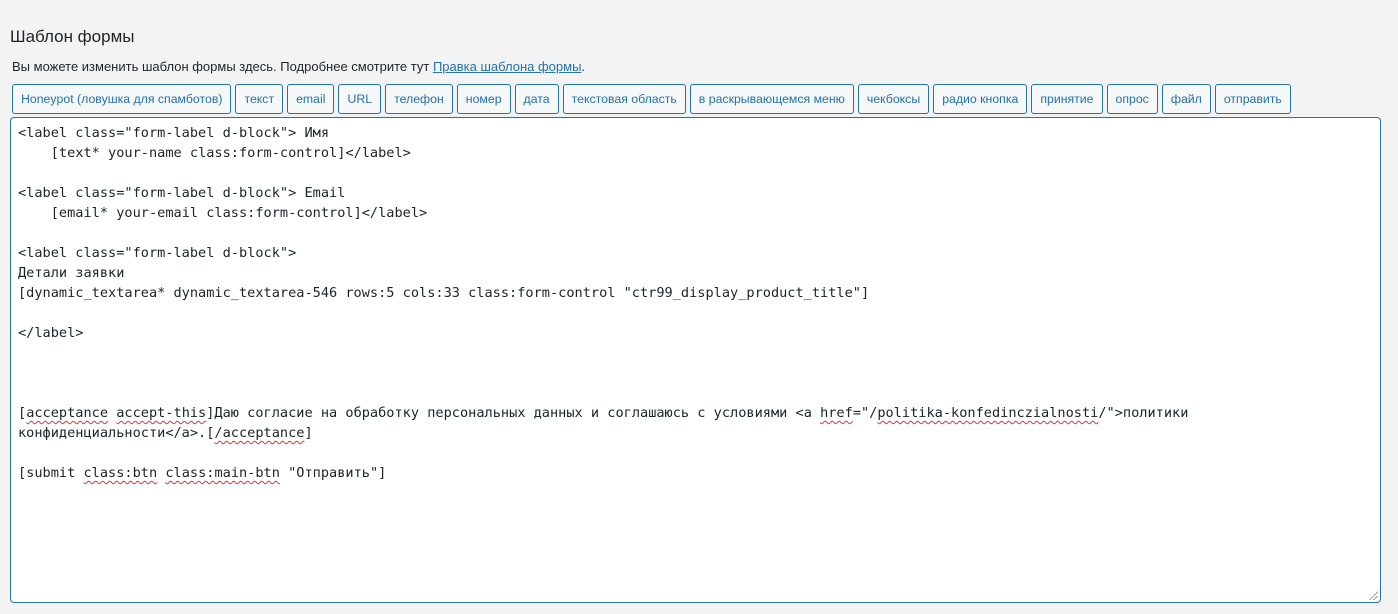 Image resolution: width=1398 pixels, height=614 pixels. Describe the element at coordinates (157, 253) in the screenshot. I see `editor-line: <label class="form-label d-block">` at that location.